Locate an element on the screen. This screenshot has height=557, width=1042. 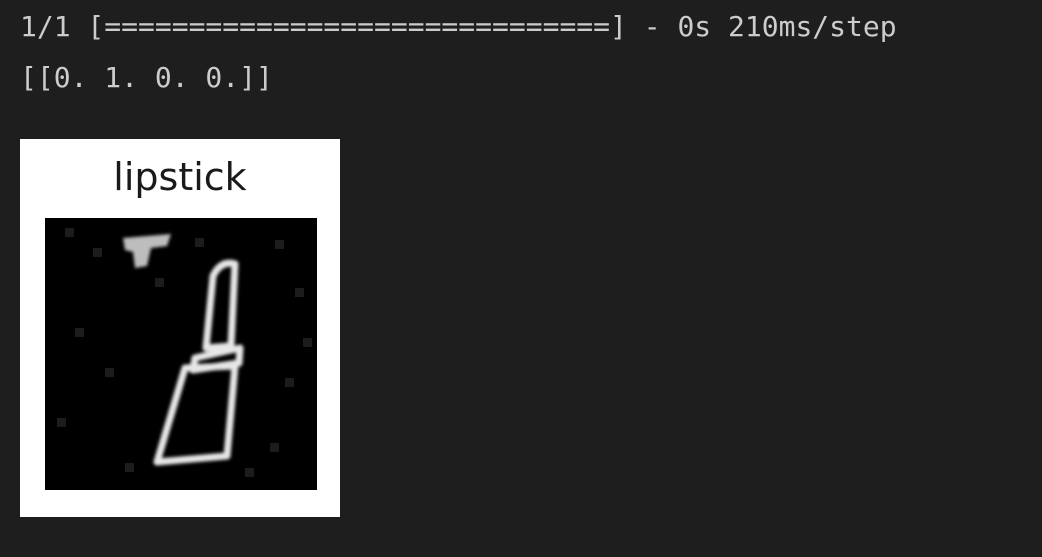
plot-image is located at coordinates (181, 354).